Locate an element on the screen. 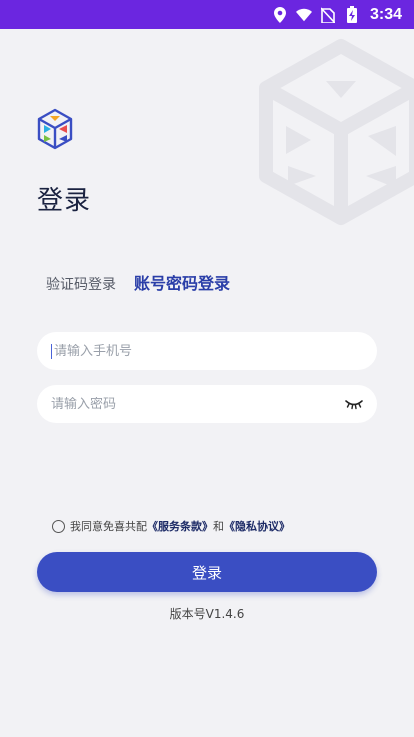 Image resolution: width=414 pixels, height=737 pixels. cube-watermark-icon is located at coordinates (336, 132).